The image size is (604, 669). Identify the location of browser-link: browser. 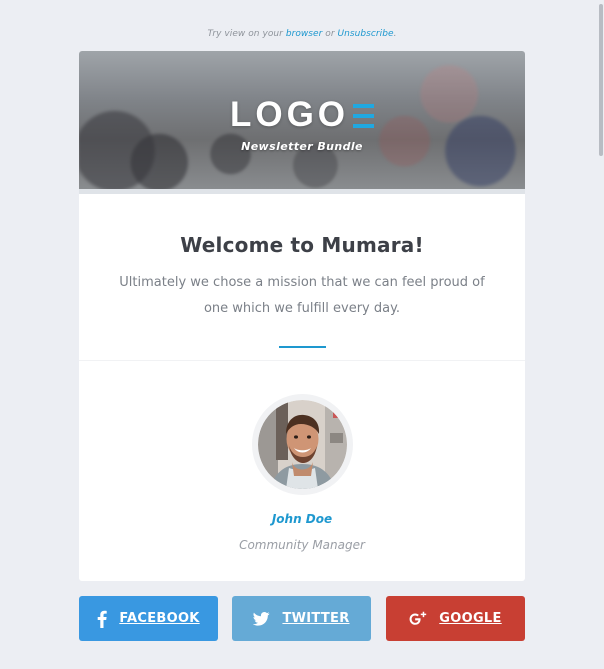
(304, 34).